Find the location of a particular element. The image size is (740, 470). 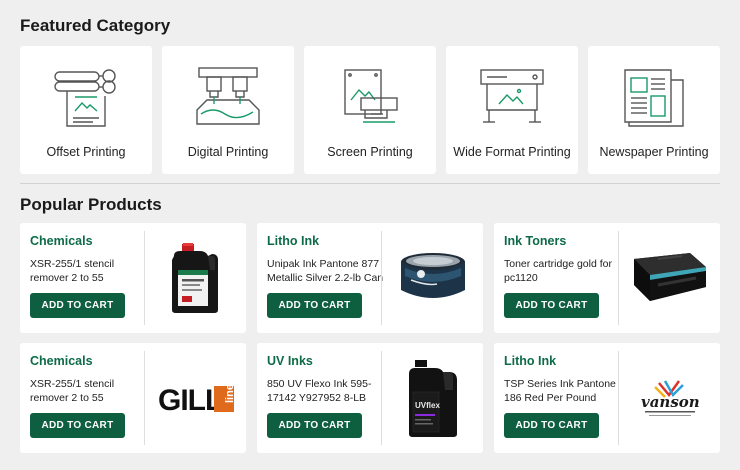

product-image: GILL line is located at coordinates (196, 398).